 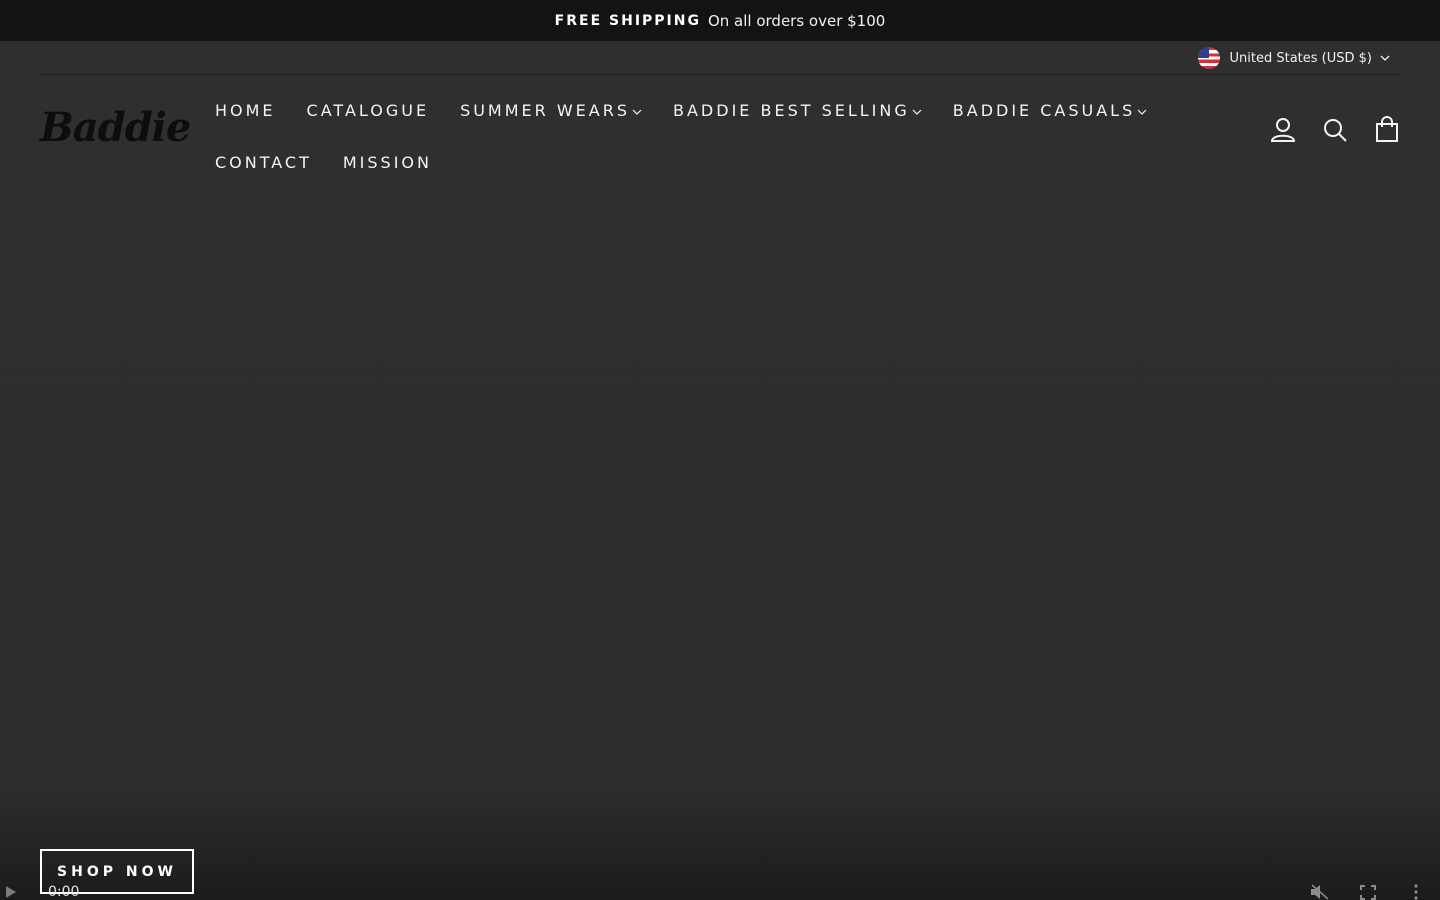 I want to click on announcement-title: FREE SHIPPING, so click(x=627, y=20).